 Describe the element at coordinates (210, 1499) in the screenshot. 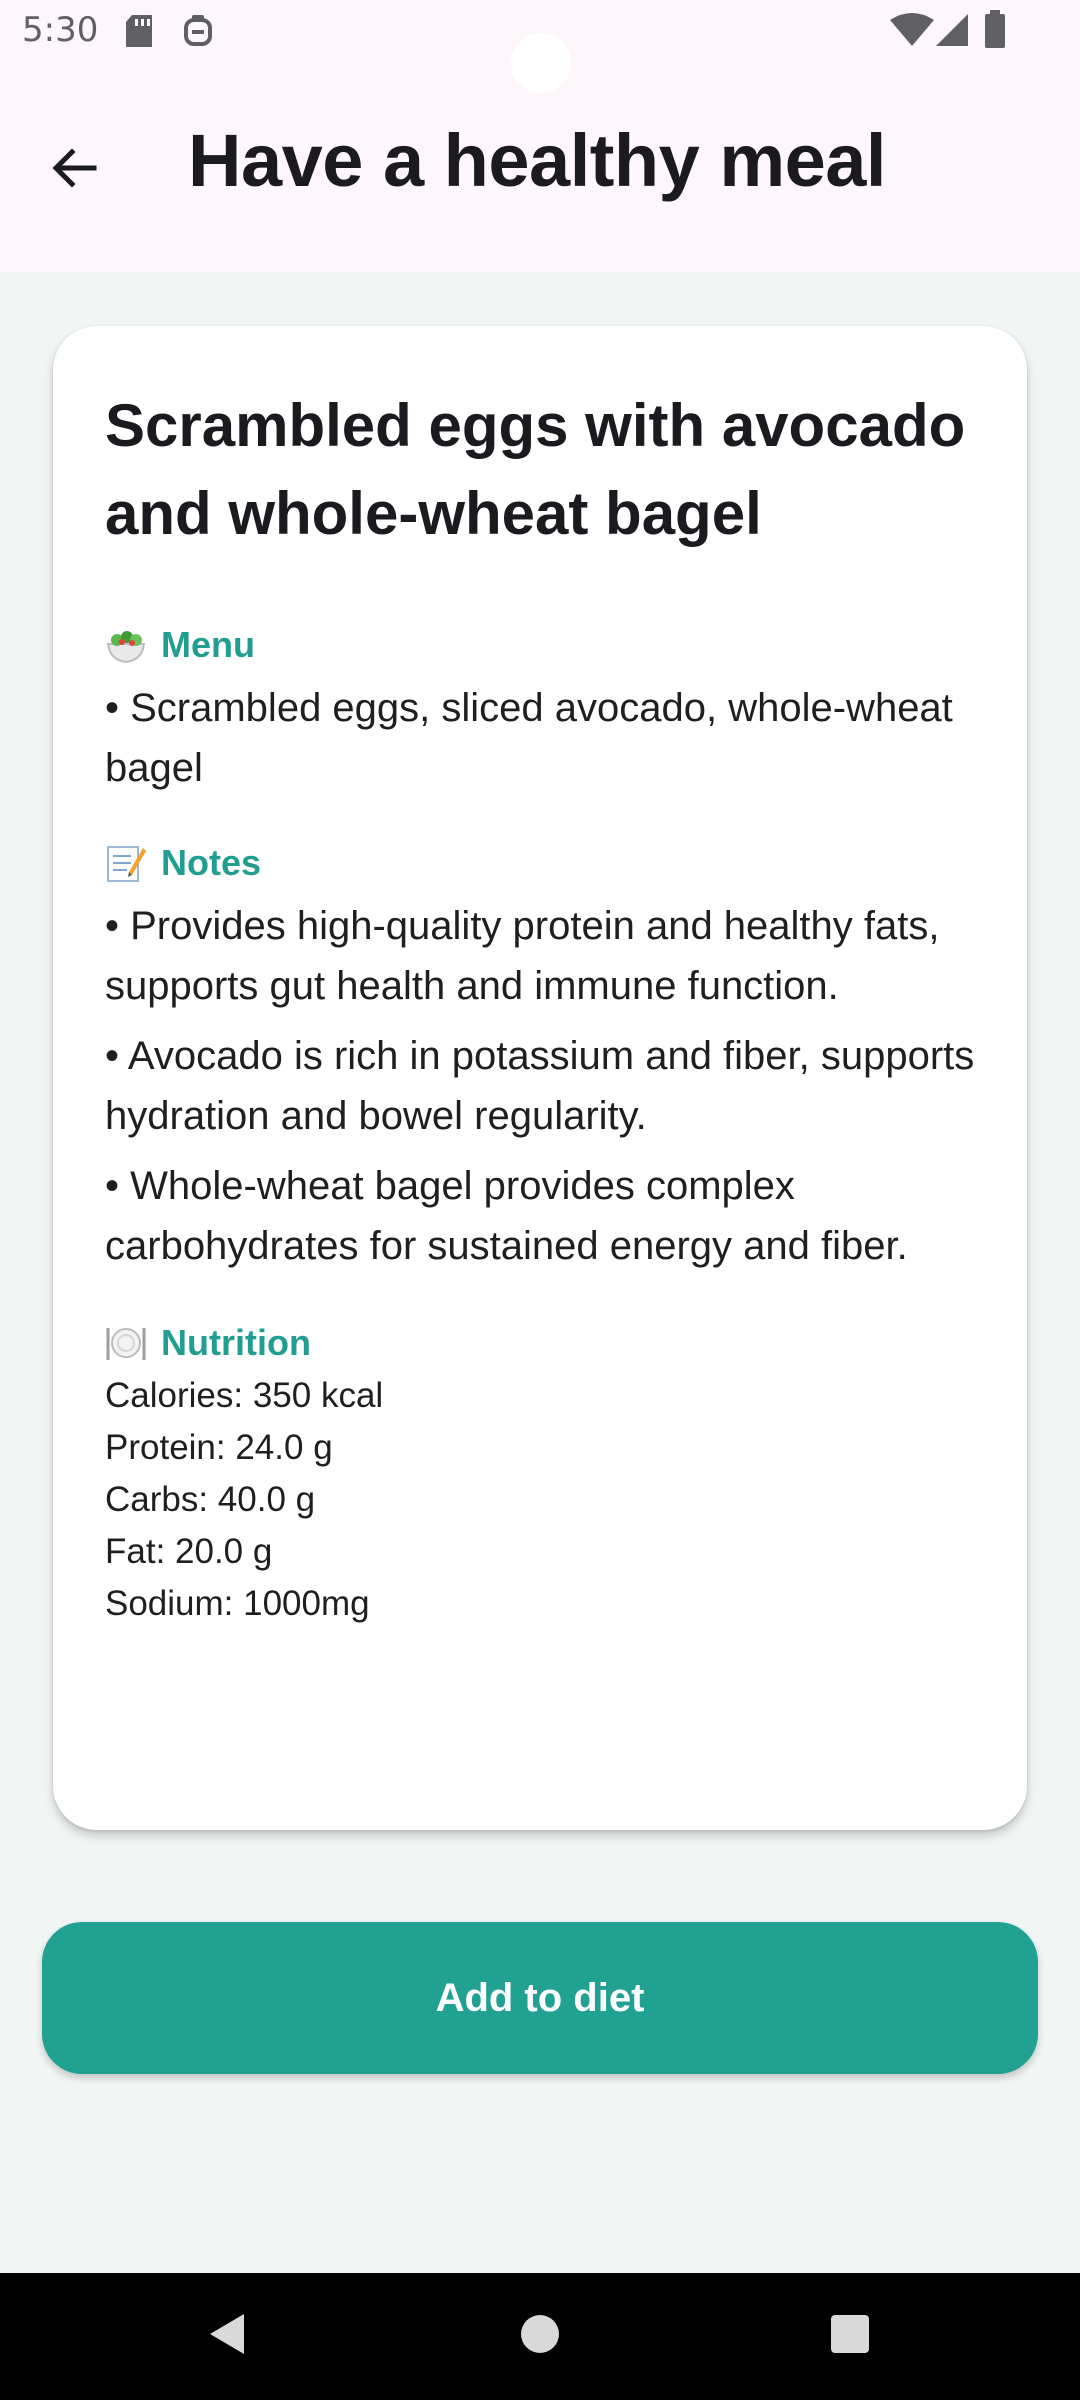

I see `nutrition-carbs: Carbs: 40.0 g` at that location.